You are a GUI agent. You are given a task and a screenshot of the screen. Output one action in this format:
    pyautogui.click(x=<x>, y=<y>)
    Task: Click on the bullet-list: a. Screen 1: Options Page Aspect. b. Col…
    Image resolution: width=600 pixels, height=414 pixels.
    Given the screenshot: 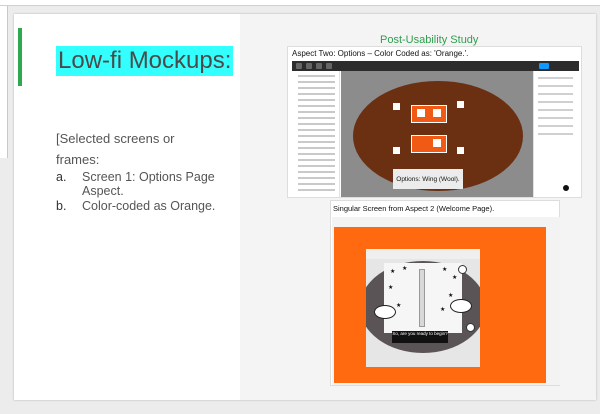 What is the action you would take?
    pyautogui.click(x=143, y=191)
    